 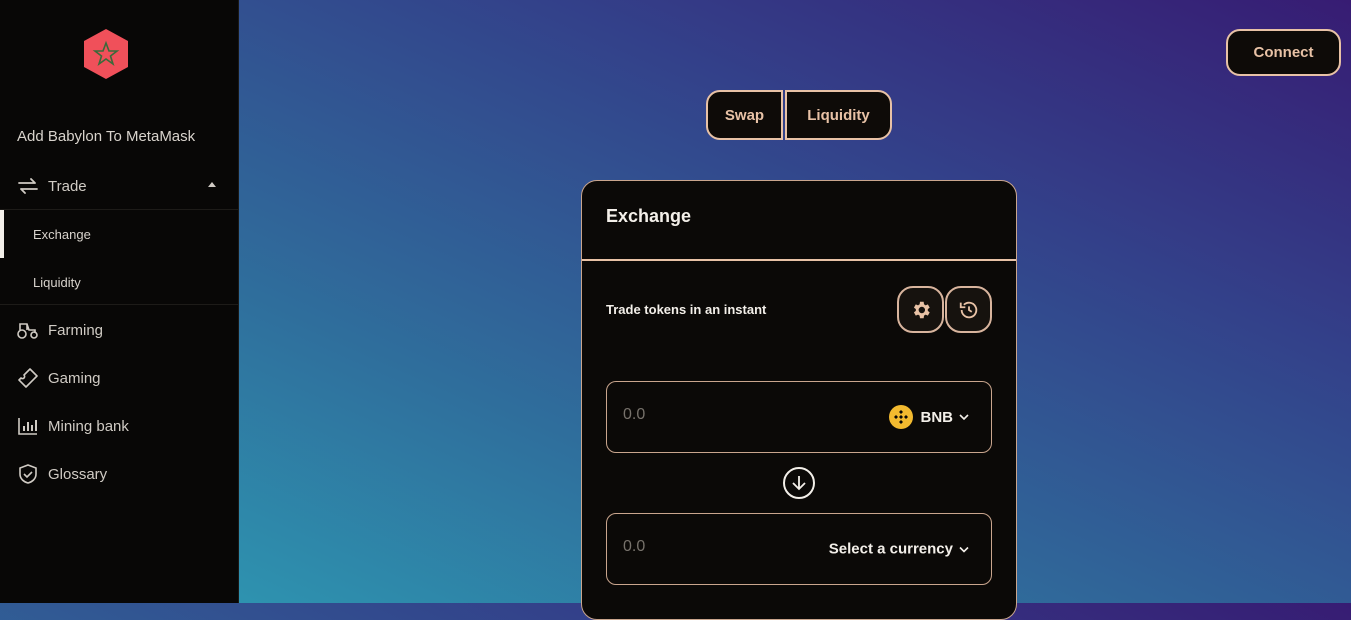 What do you see at coordinates (28, 378) in the screenshot?
I see `ticket-icon` at bounding box center [28, 378].